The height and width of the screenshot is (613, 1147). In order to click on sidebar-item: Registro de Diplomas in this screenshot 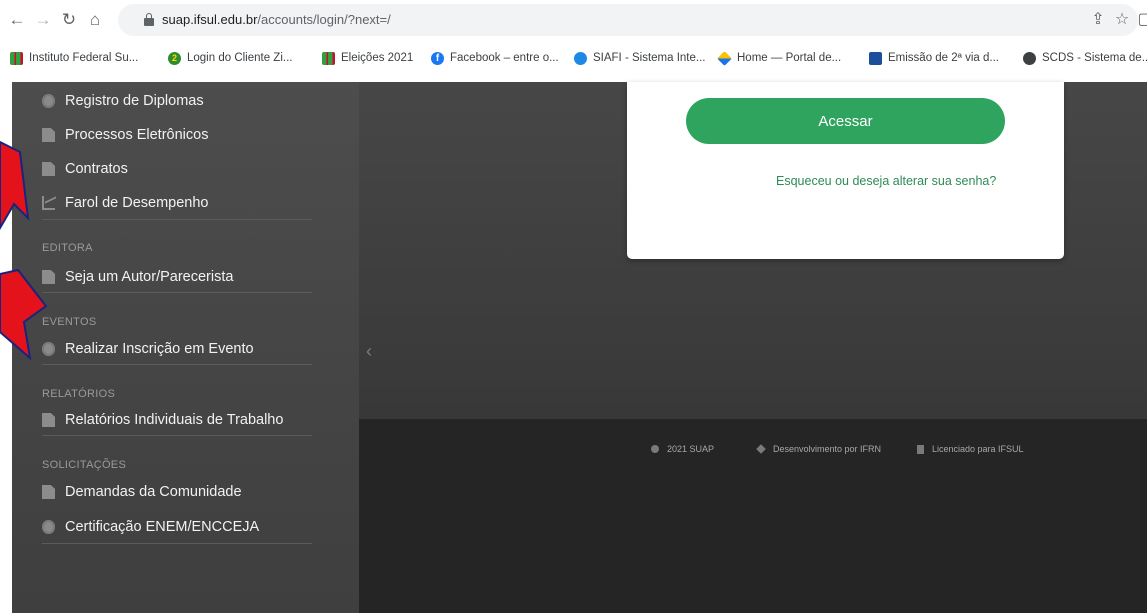, I will do `click(177, 101)`.